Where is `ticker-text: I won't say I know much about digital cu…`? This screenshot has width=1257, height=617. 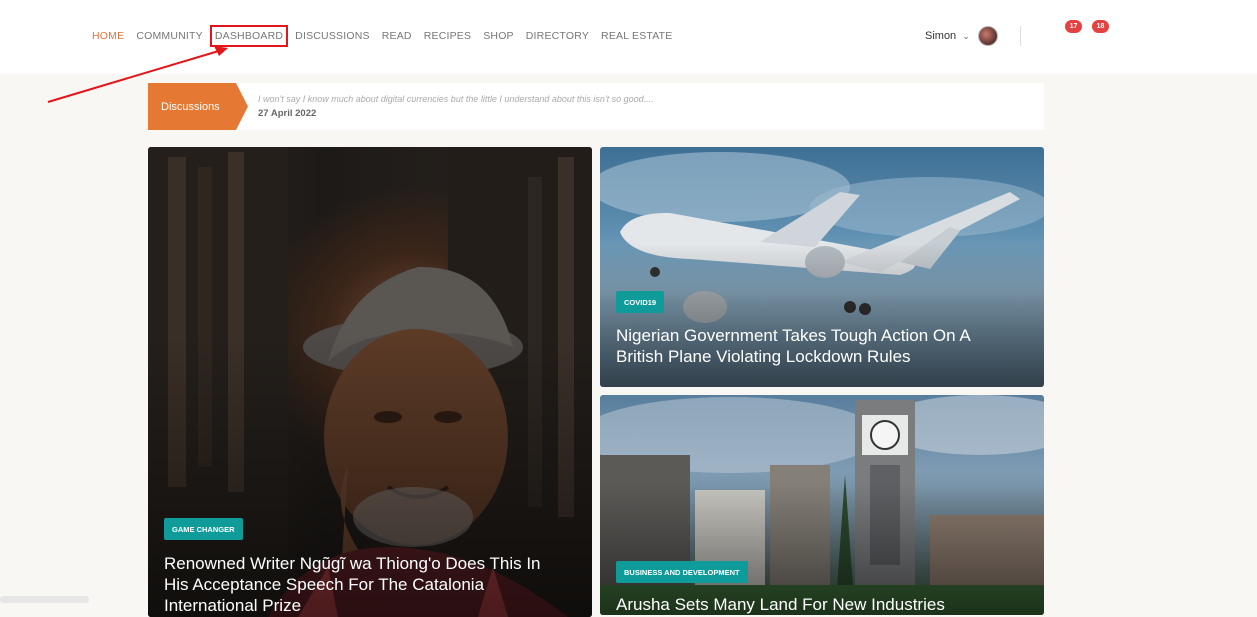 ticker-text: I won't say I know much about digital cu… is located at coordinates (456, 99).